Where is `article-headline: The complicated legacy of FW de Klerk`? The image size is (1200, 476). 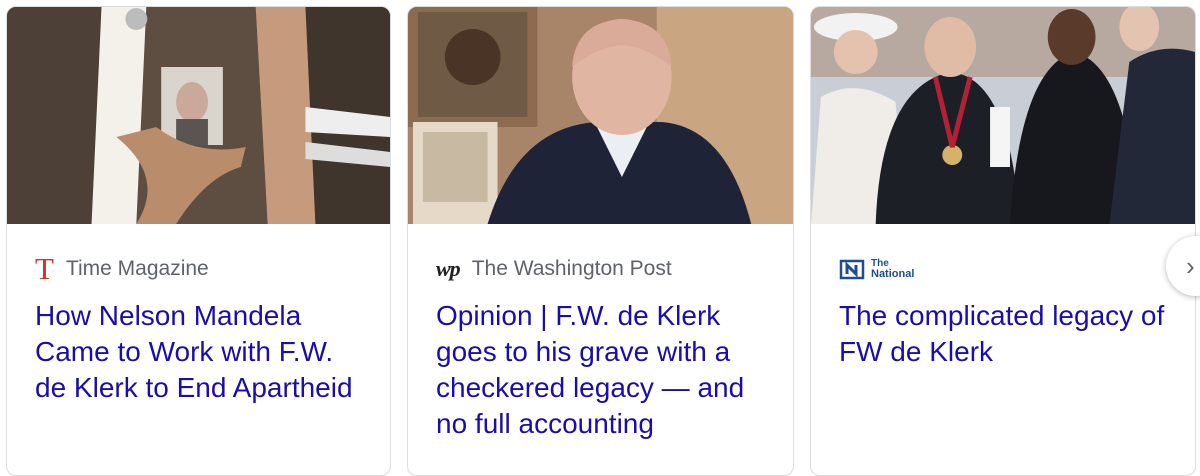 article-headline: The complicated legacy of FW de Klerk is located at coordinates (1007, 334).